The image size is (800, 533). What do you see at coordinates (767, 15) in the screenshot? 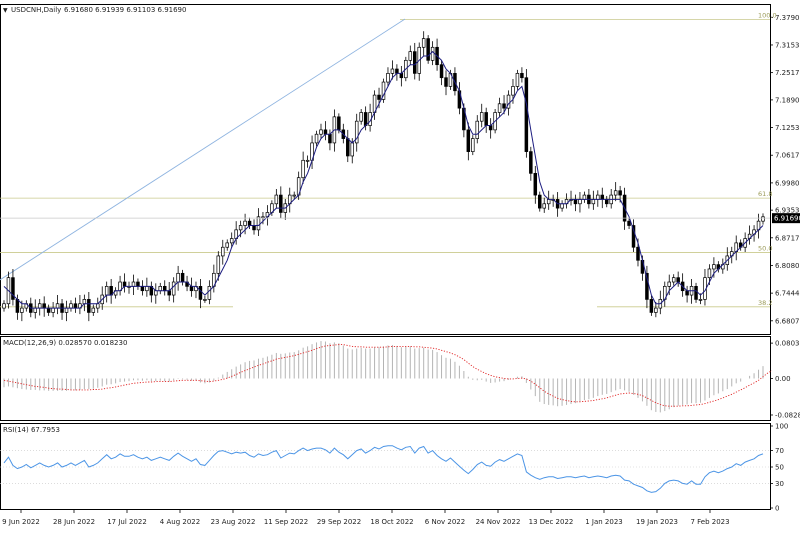
I see `fibo-level-label: 100.0` at bounding box center [767, 15].